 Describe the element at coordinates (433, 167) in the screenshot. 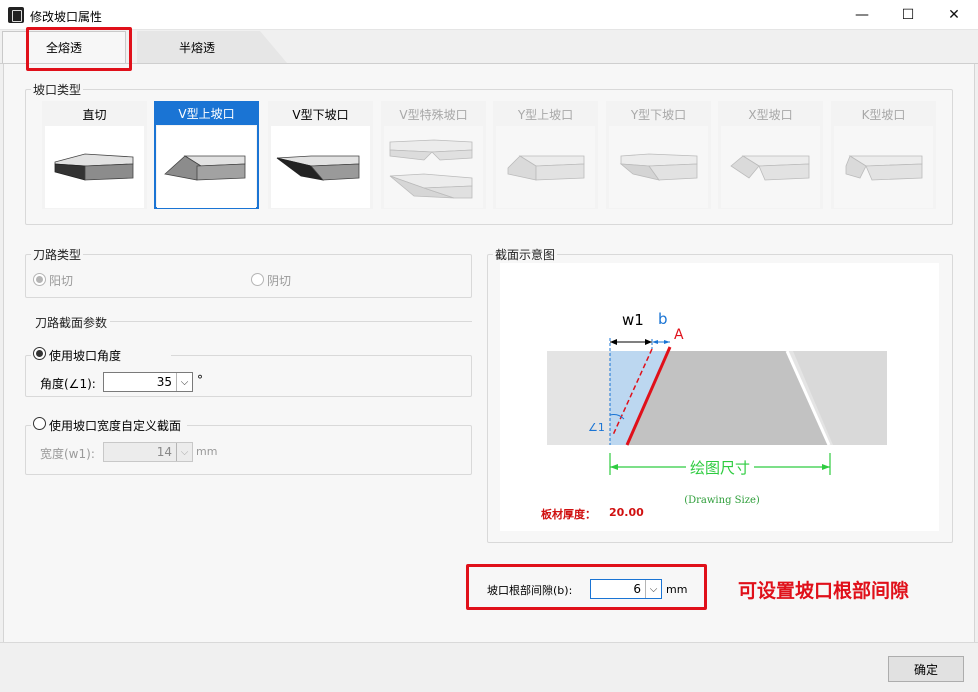

I see `v-special-bevel-icon` at that location.